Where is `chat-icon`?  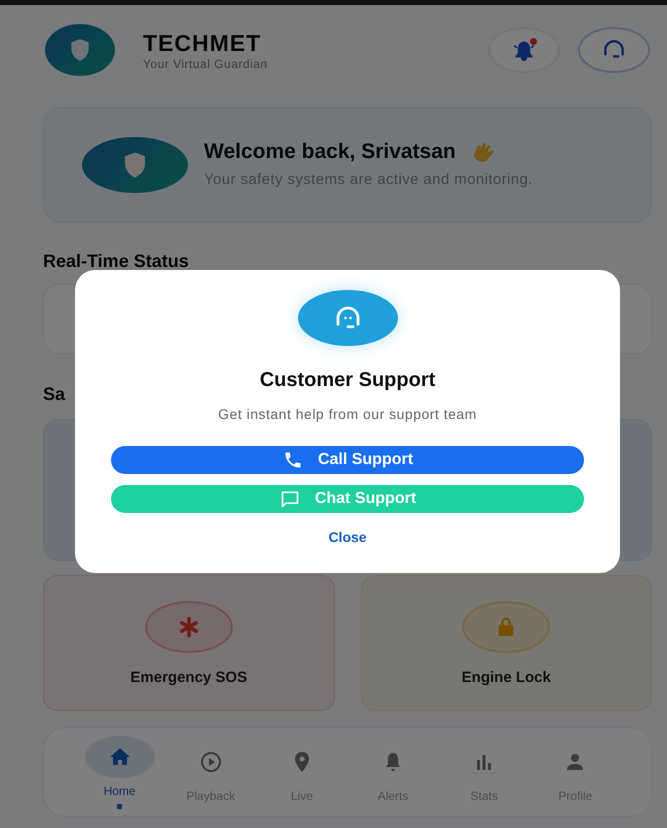 chat-icon is located at coordinates (289, 499).